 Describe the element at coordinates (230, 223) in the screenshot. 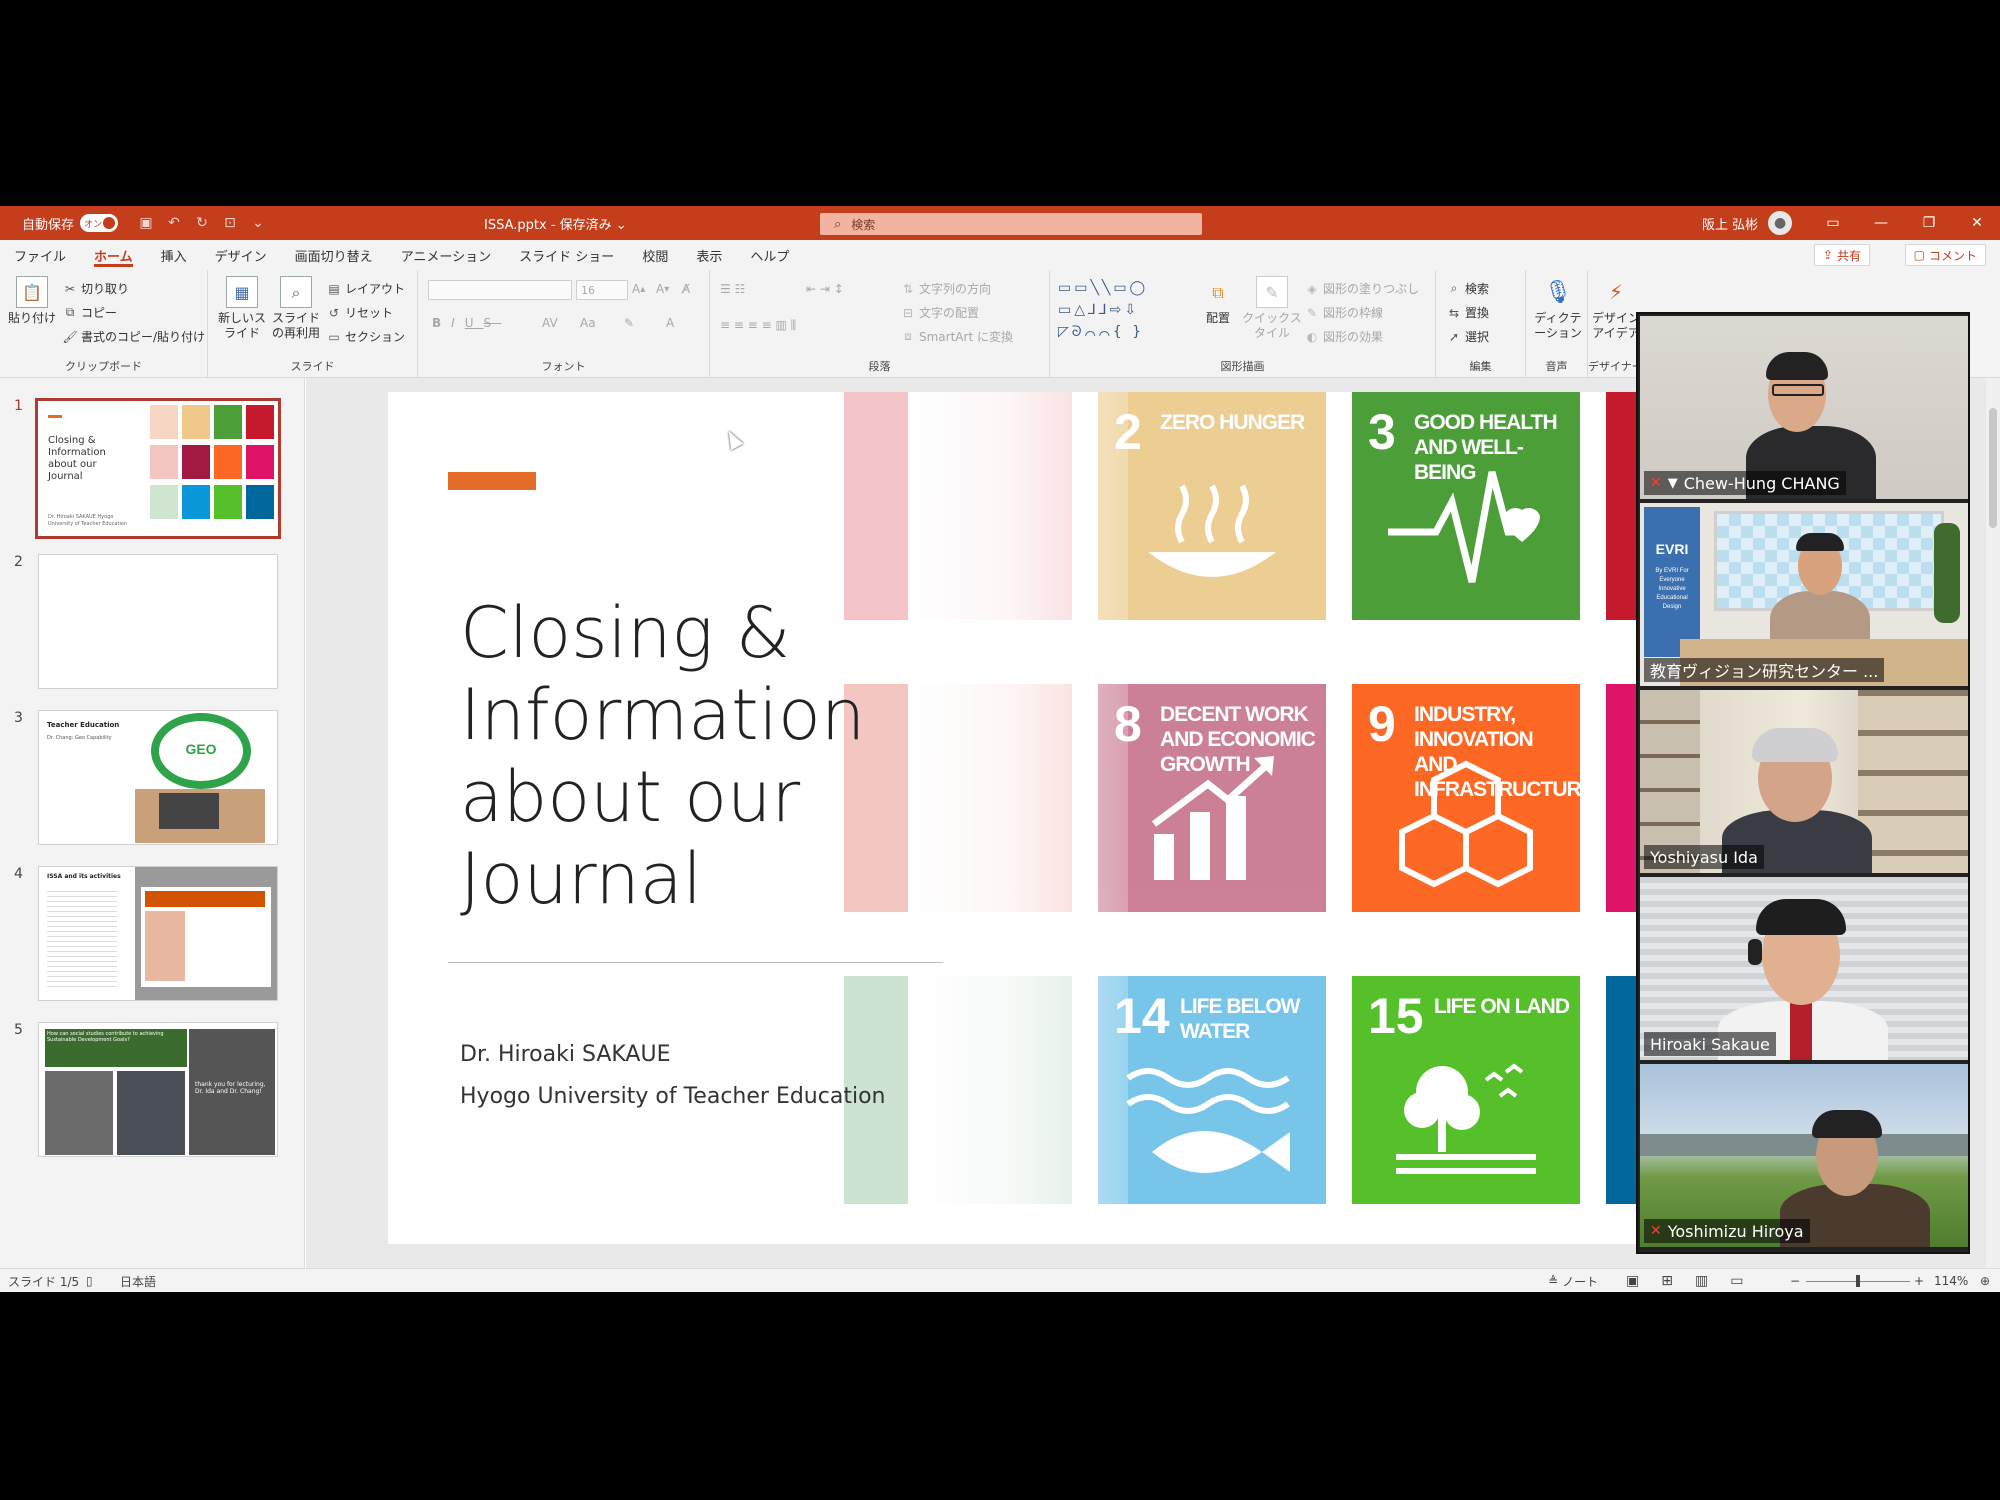

I see `start-slideshow-icon: ⊡` at that location.